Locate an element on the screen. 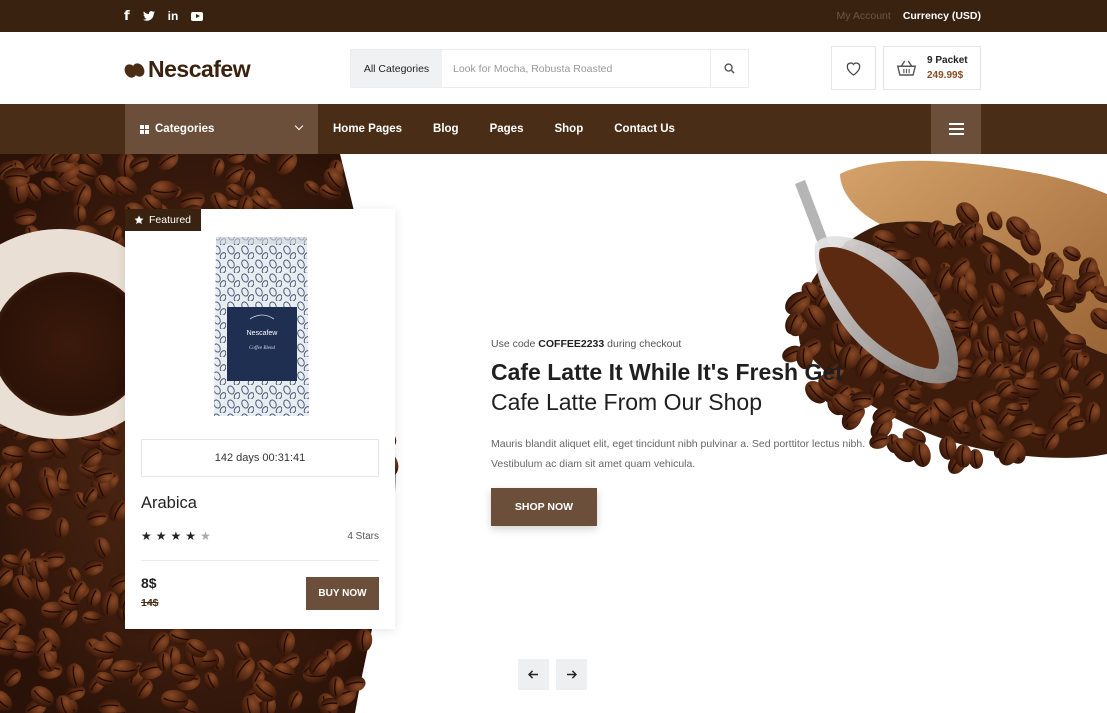 The image size is (1107, 713). twitter-icon is located at coordinates (148, 16).